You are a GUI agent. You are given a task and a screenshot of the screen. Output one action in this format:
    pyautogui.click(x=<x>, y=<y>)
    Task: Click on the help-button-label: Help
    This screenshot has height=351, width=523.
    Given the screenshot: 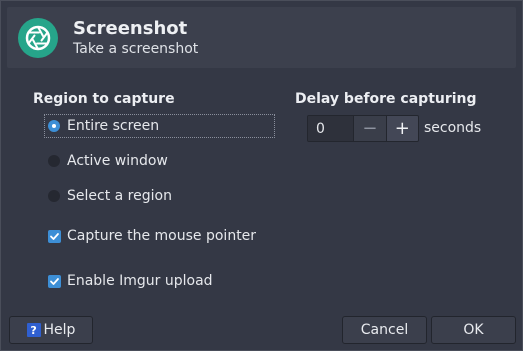 What is the action you would take?
    pyautogui.click(x=59, y=330)
    